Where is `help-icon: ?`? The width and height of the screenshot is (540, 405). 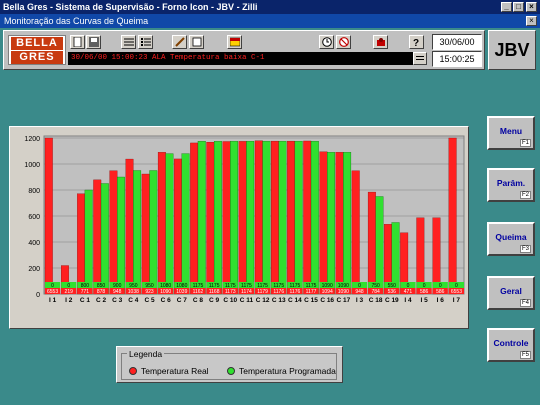
help-icon: ? is located at coordinates (416, 42).